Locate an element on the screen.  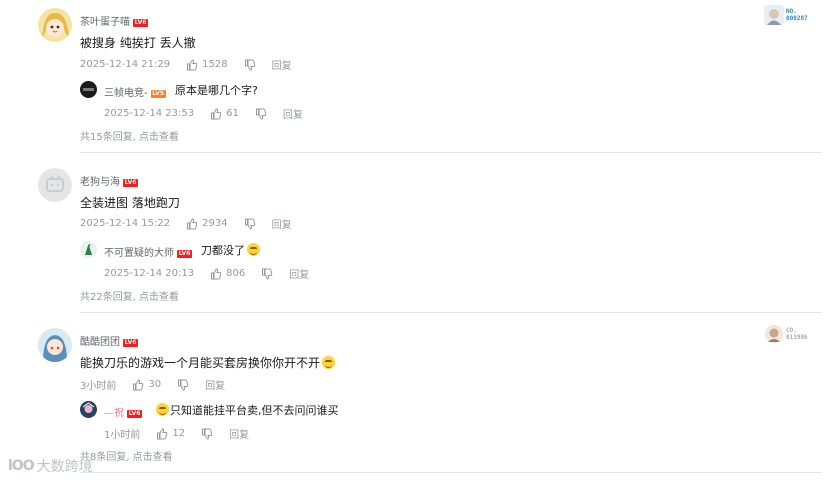
comment-meta: 2025-12-14 15:22 2934 回复 is located at coordinates (186, 223).